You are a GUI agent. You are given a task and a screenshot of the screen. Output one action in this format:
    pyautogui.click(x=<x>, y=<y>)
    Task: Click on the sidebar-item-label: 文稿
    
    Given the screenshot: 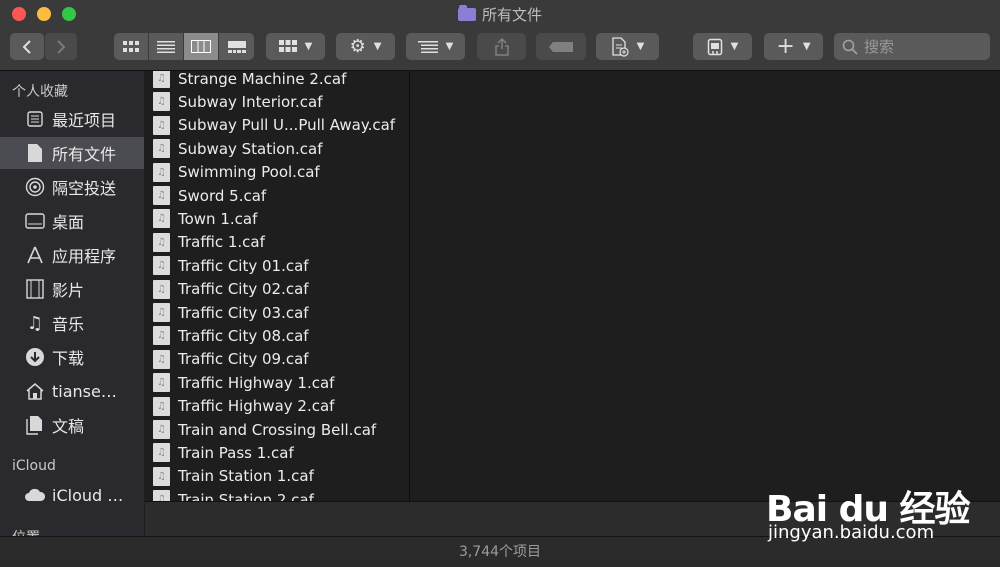 What is the action you would take?
    pyautogui.click(x=68, y=426)
    